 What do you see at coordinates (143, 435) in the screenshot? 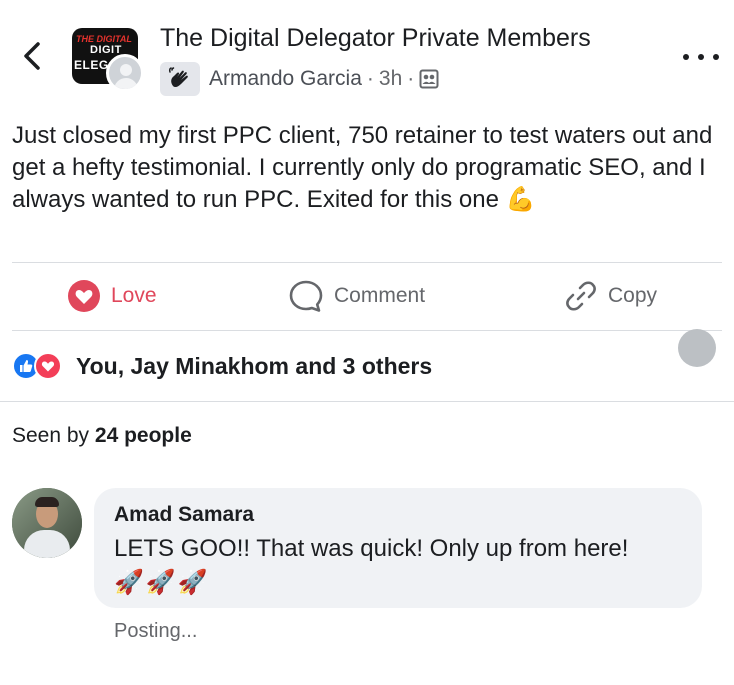
I see `seen-count: 24 people` at bounding box center [143, 435].